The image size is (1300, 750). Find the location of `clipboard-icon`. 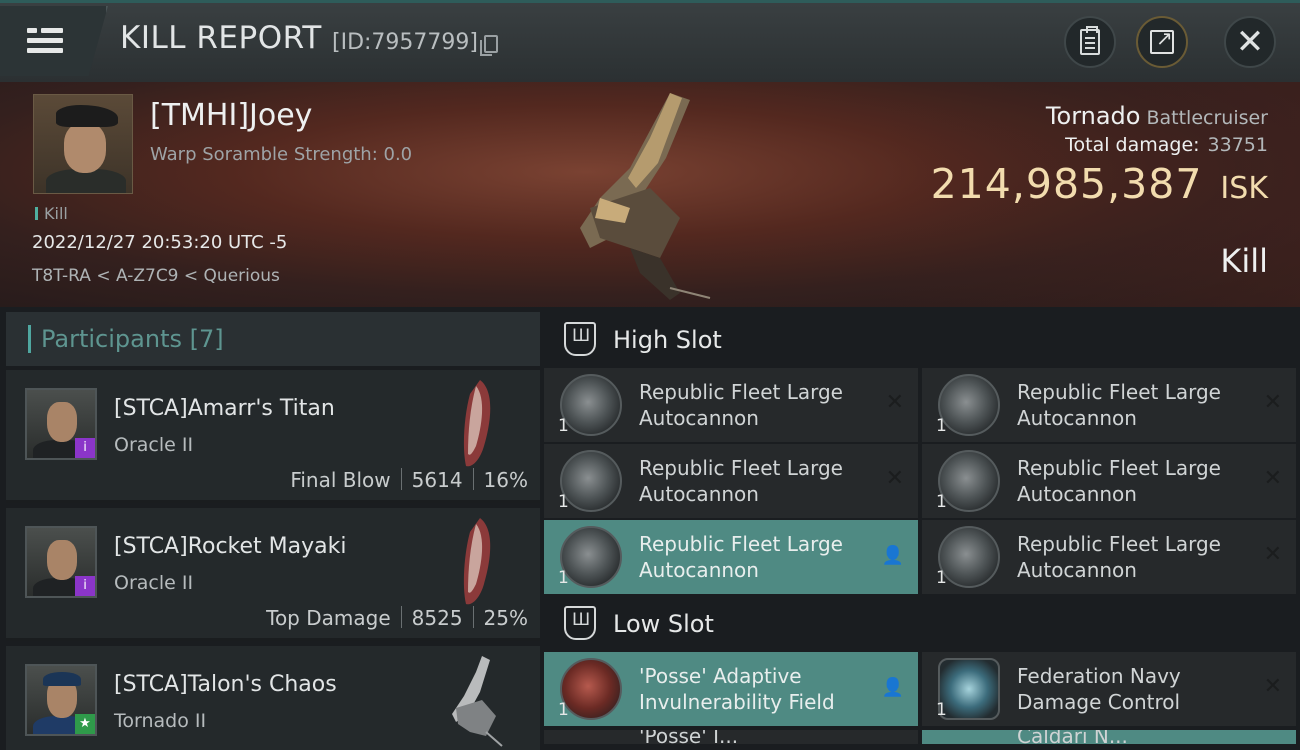

clipboard-icon is located at coordinates (1090, 40).